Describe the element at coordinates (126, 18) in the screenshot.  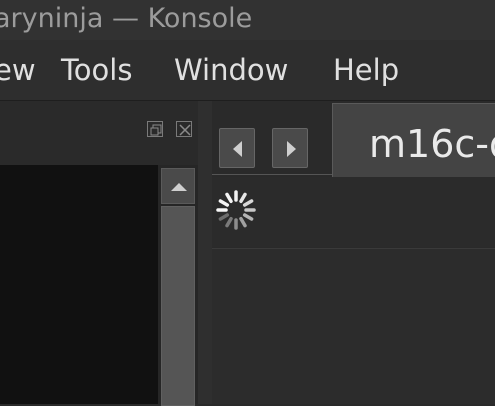
I see `window-title: aryninja — Konsole` at that location.